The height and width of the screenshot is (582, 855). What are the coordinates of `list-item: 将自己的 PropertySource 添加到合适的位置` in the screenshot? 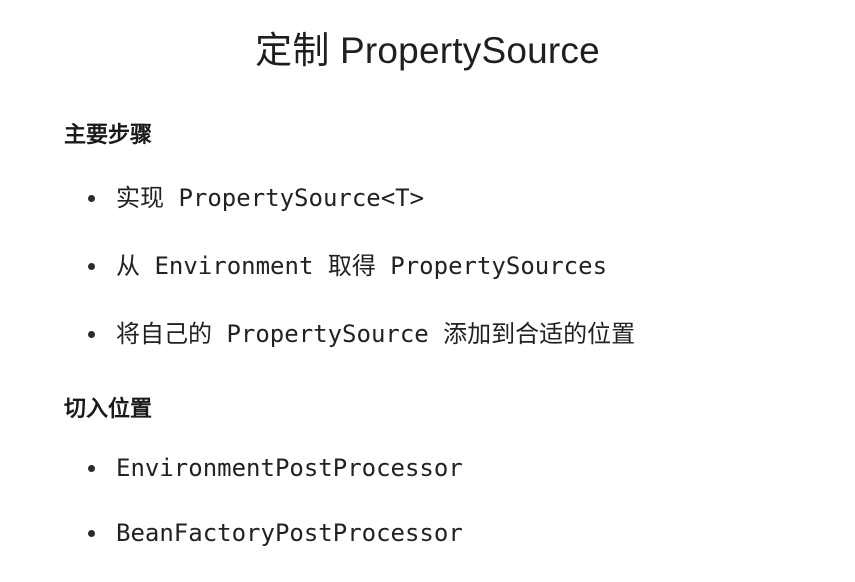 It's located at (361, 352).